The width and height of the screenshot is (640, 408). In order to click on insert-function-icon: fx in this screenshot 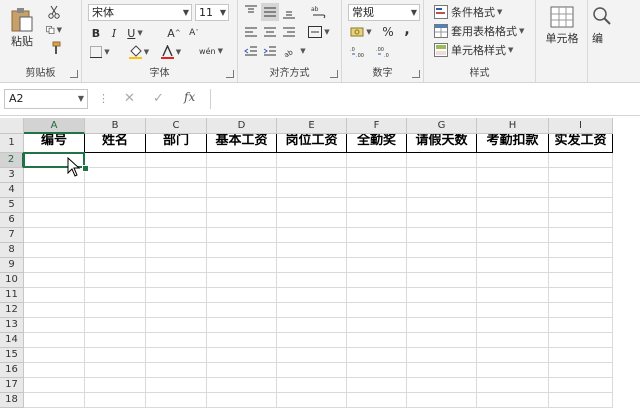, I will do `click(189, 97)`.